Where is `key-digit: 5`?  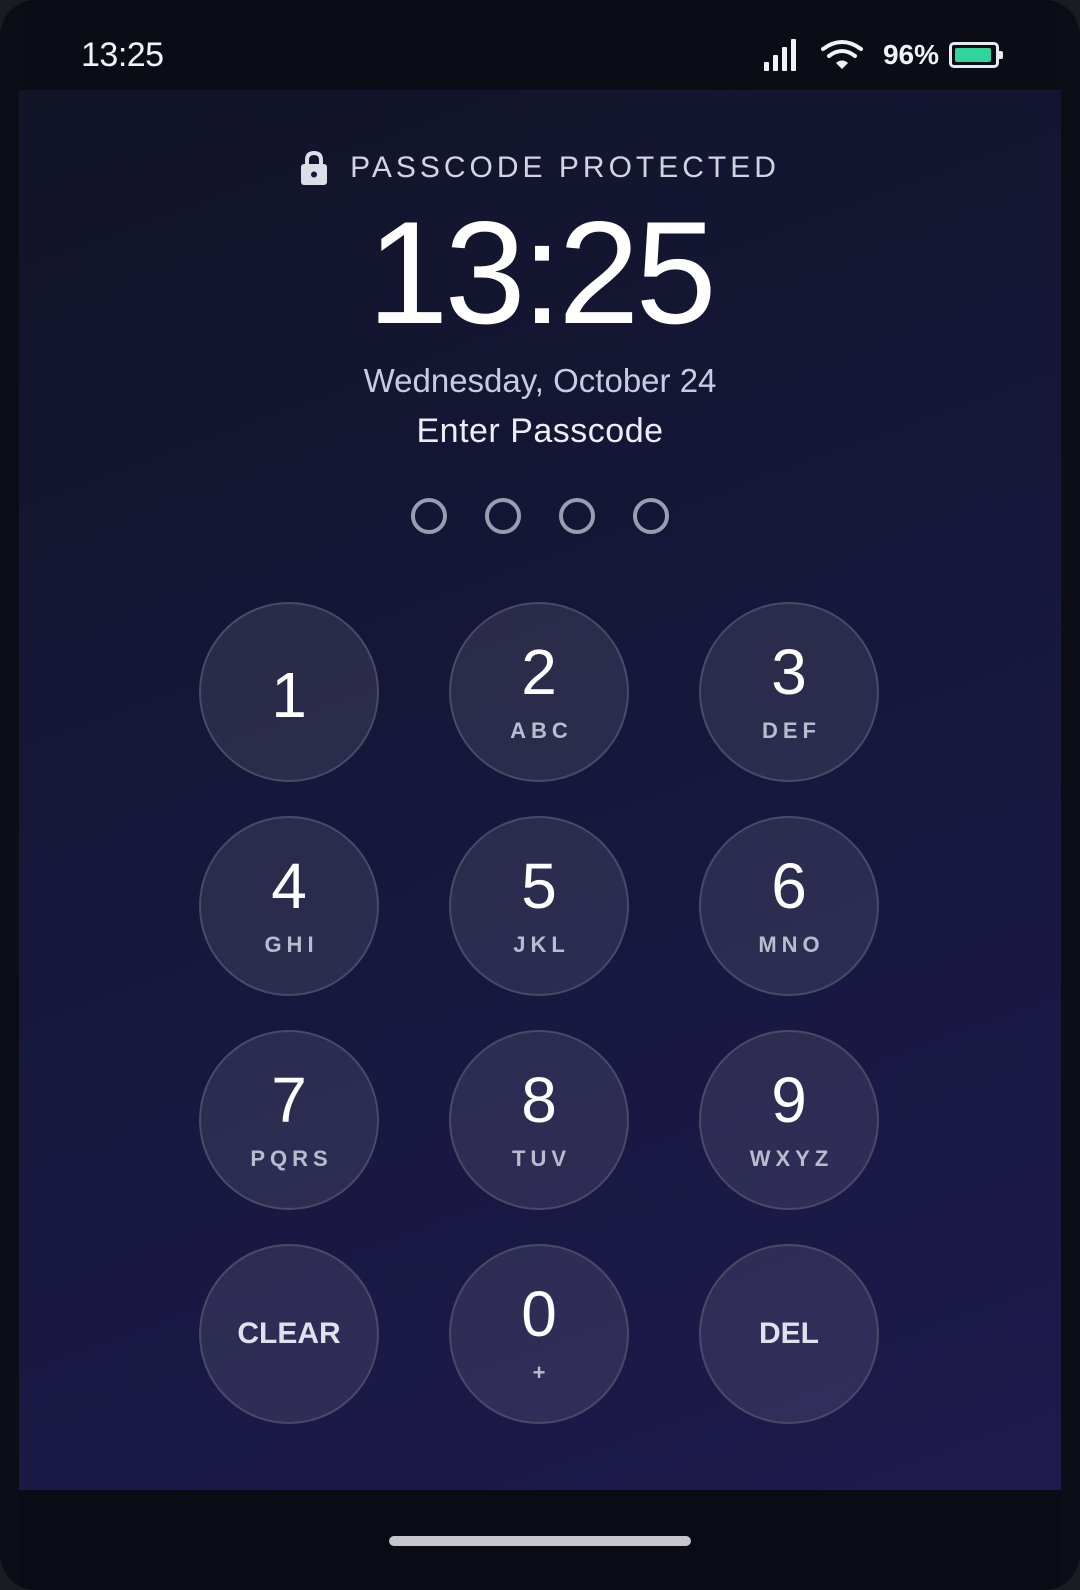 key-digit: 5 is located at coordinates (539, 886).